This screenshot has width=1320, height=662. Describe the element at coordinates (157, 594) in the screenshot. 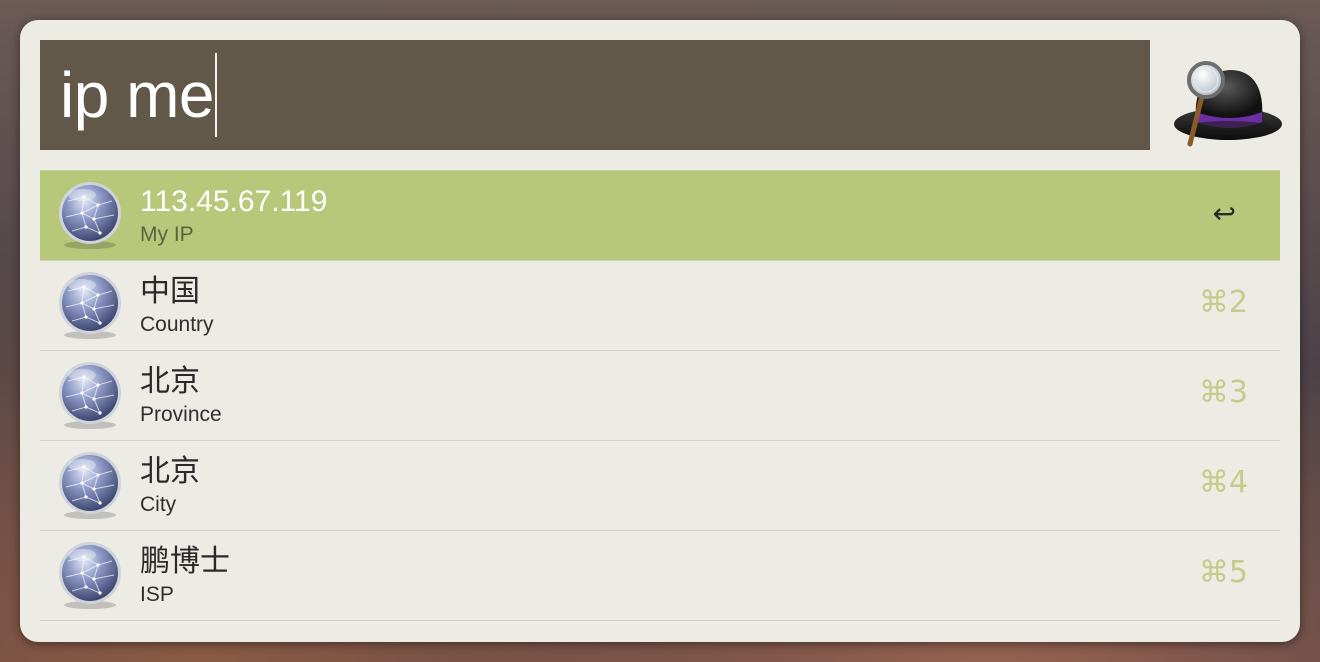

I see `result-subtitle: ISP` at that location.